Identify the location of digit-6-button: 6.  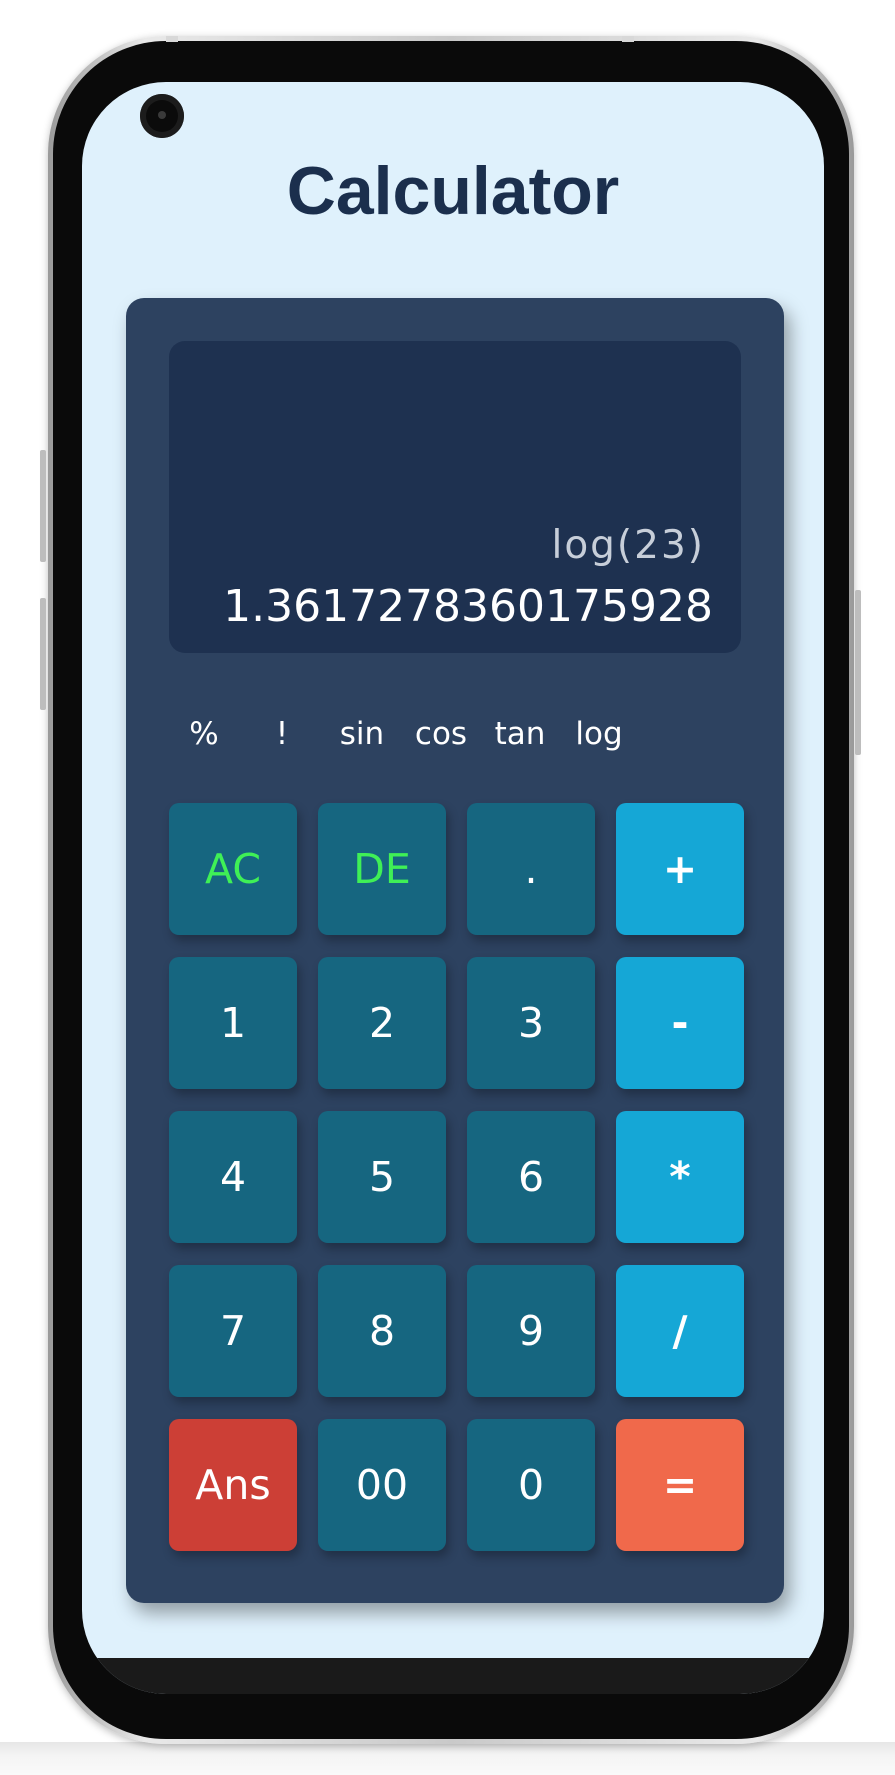
(531, 1177).